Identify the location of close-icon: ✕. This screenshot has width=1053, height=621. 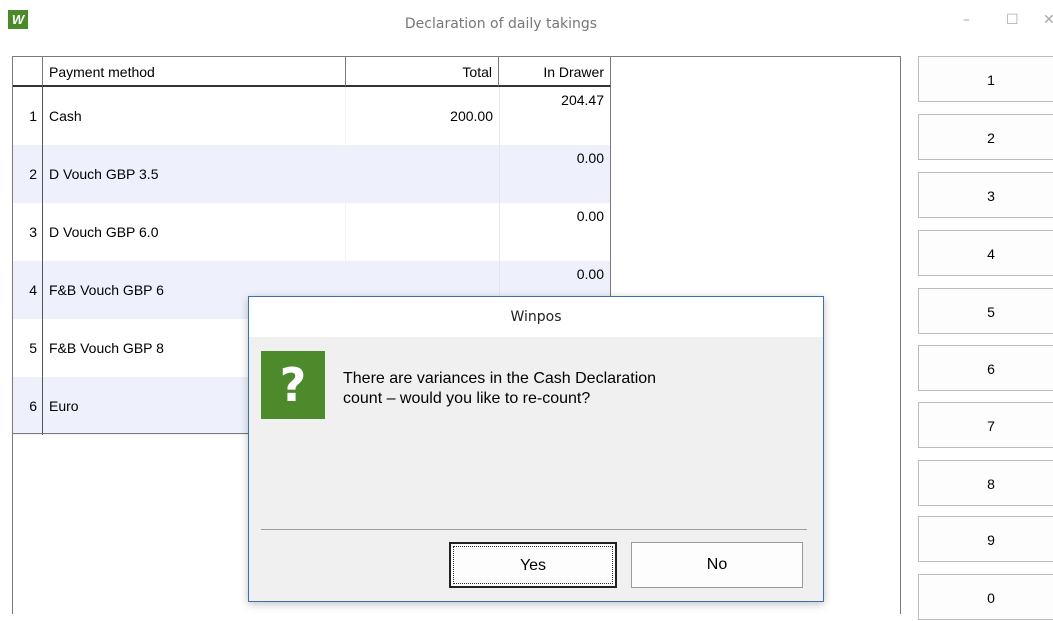
(1048, 20).